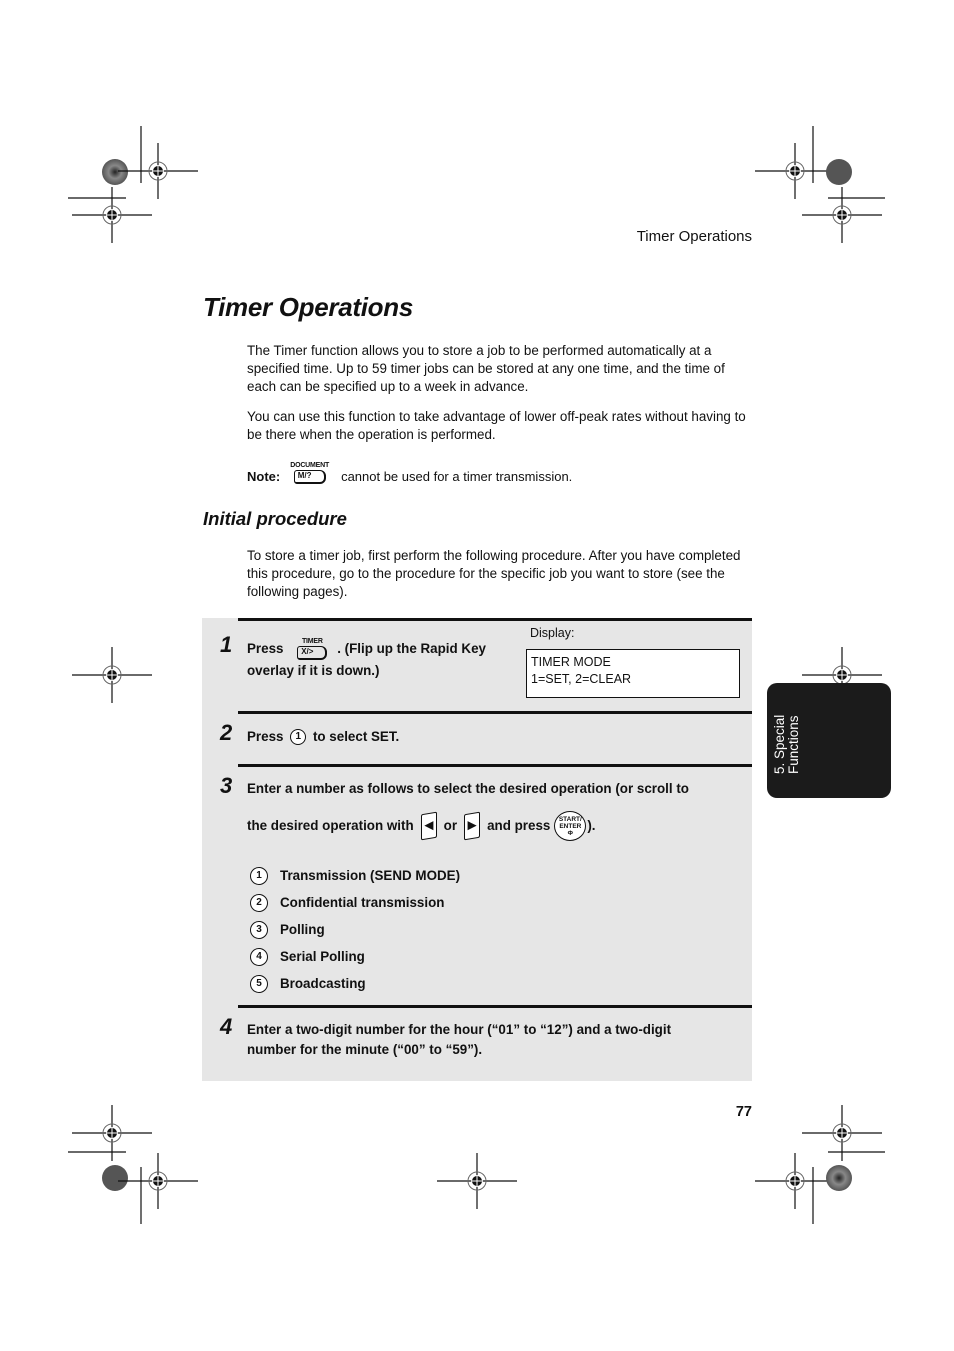 Image resolution: width=954 pixels, height=1351 pixels. I want to click on list-item: 4 Serial Polling, so click(355, 956).